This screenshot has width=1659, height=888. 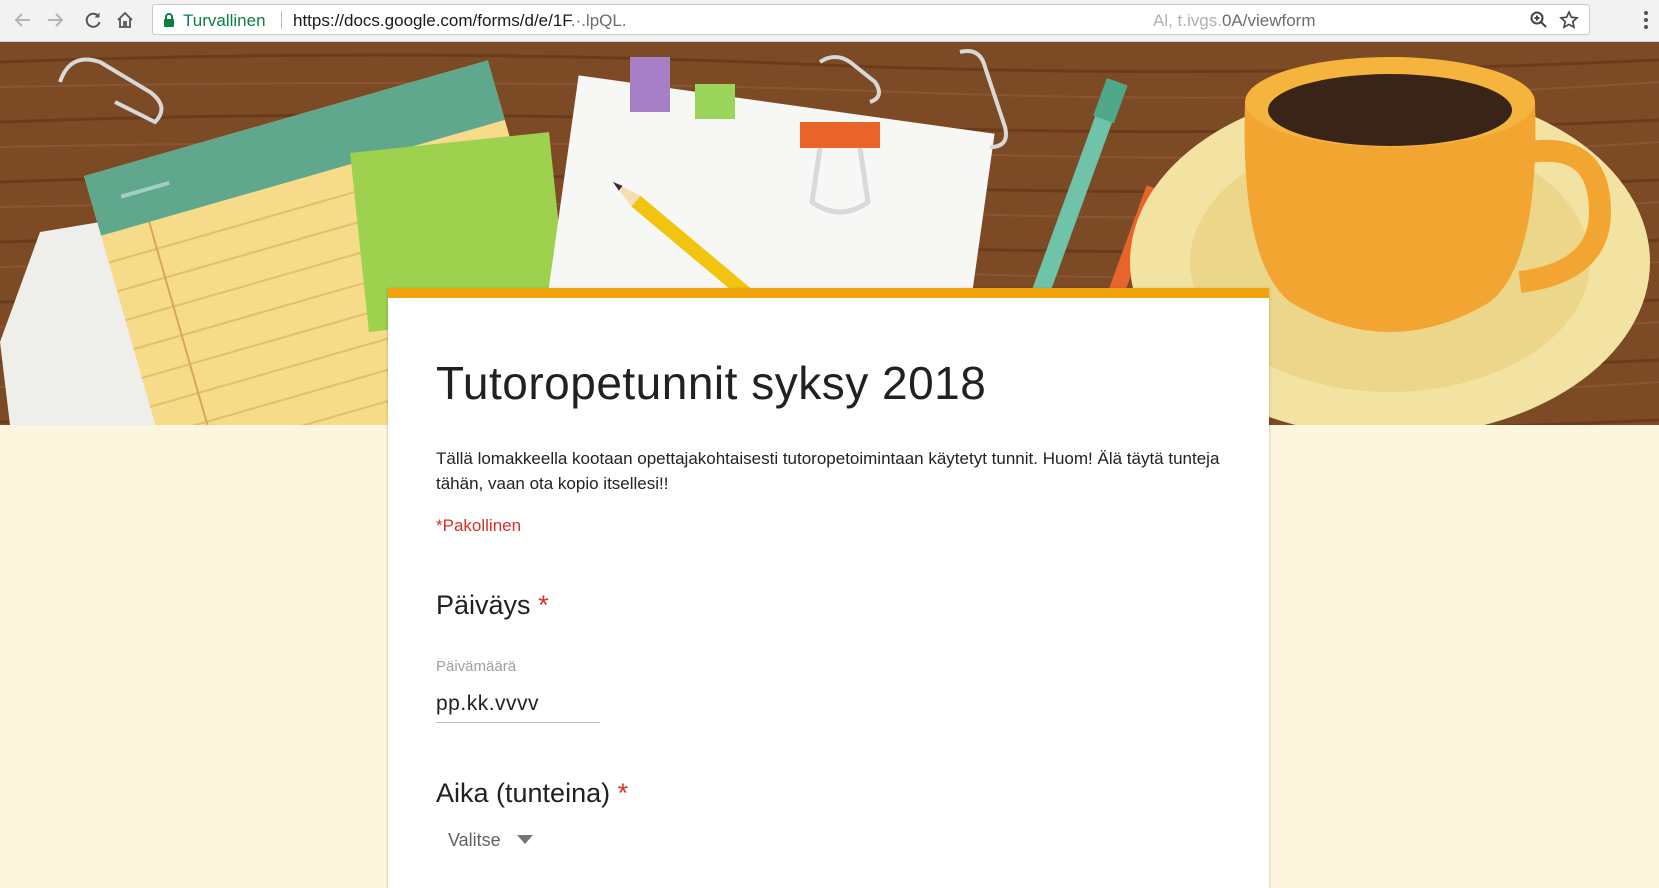 I want to click on question-date-title: Päiväys *, so click(x=492, y=605).